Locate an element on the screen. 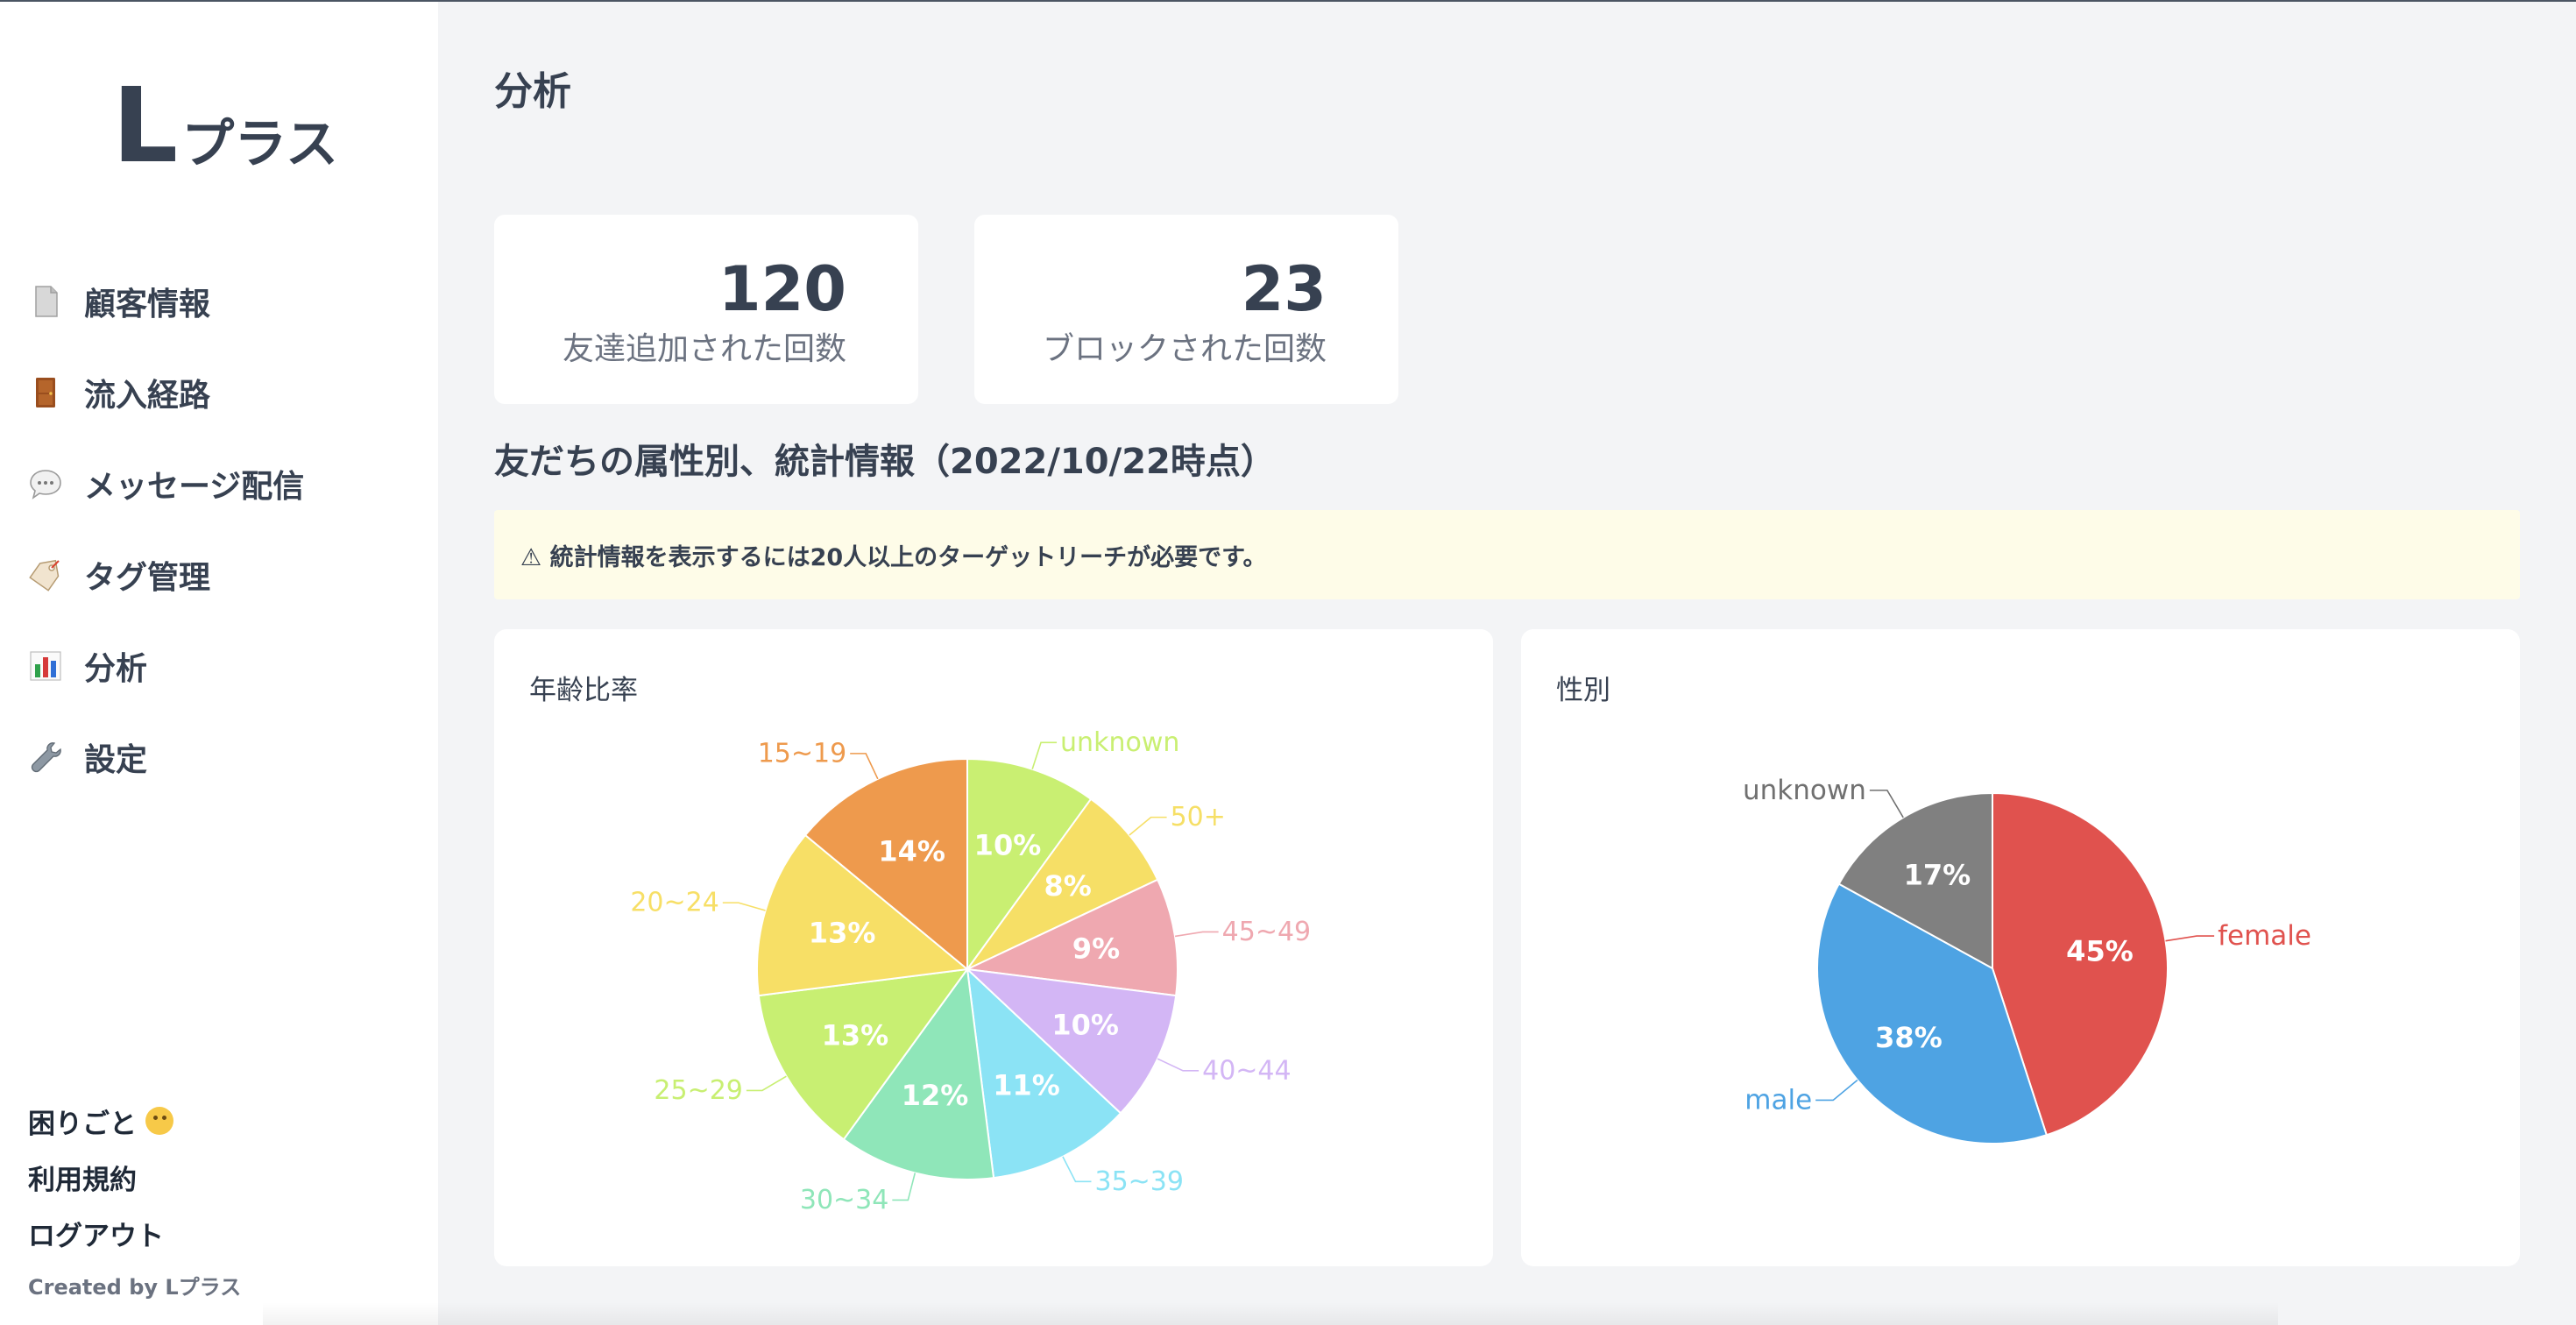 This screenshot has height=1325, width=2576. door-icon is located at coordinates (45, 392).